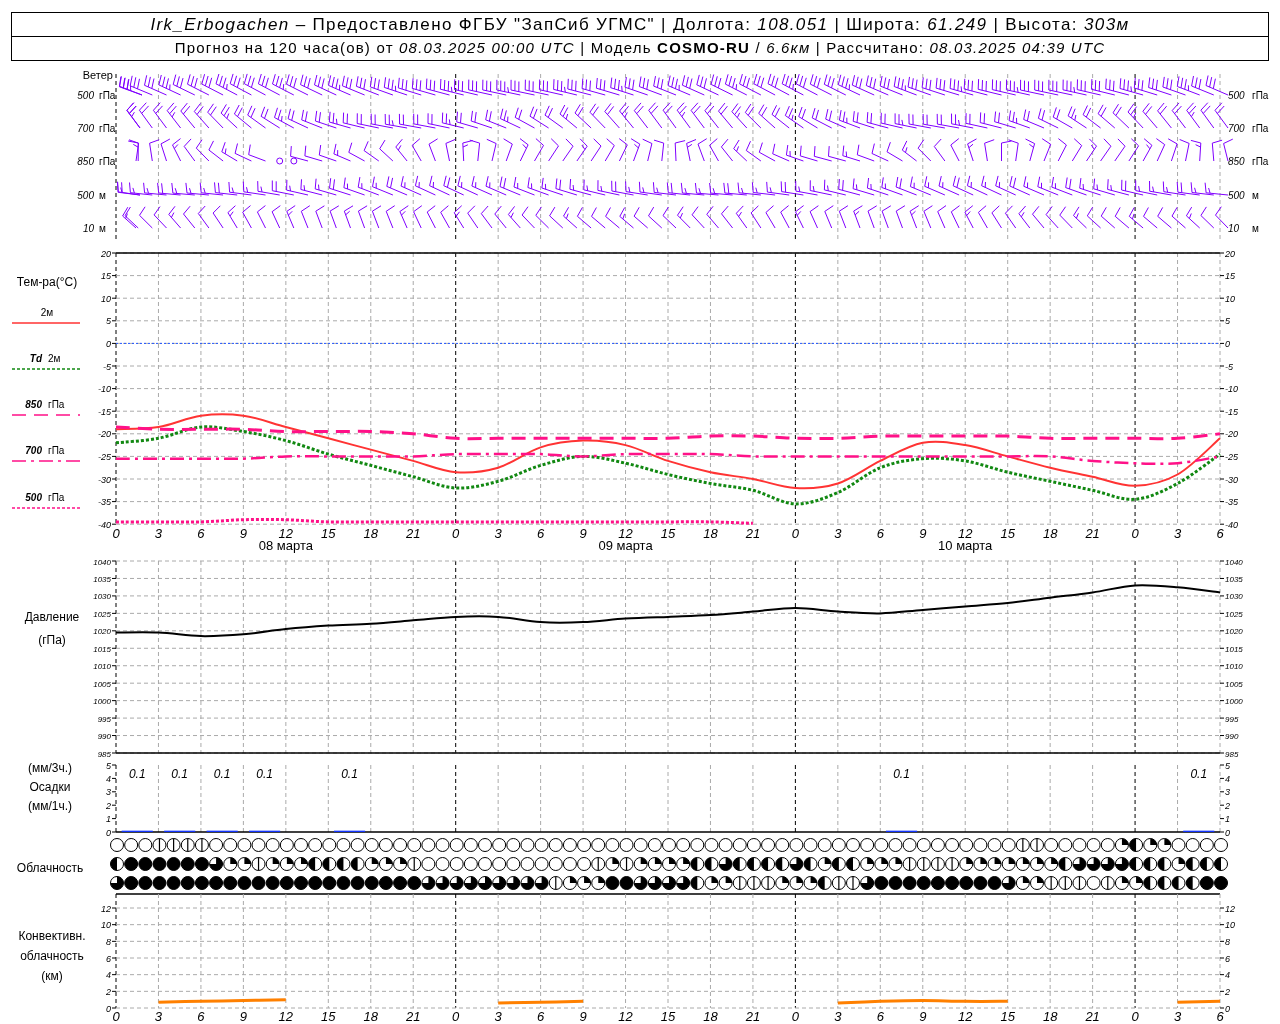  What do you see at coordinates (285, 545) in the screenshot?
I see `date-label: 08 марта` at bounding box center [285, 545].